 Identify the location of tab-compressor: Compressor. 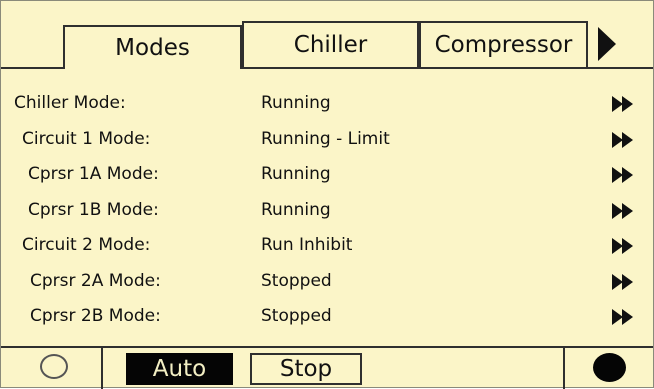
(503, 44).